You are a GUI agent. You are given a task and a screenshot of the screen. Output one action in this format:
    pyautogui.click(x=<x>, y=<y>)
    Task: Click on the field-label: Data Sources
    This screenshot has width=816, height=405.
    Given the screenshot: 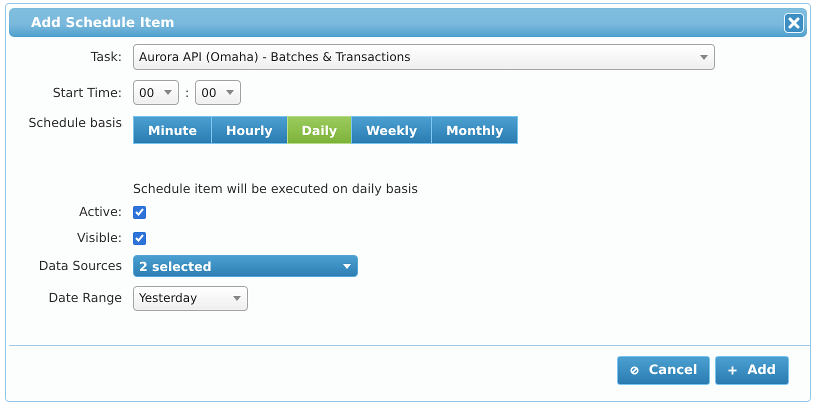 What is the action you would take?
    pyautogui.click(x=80, y=266)
    